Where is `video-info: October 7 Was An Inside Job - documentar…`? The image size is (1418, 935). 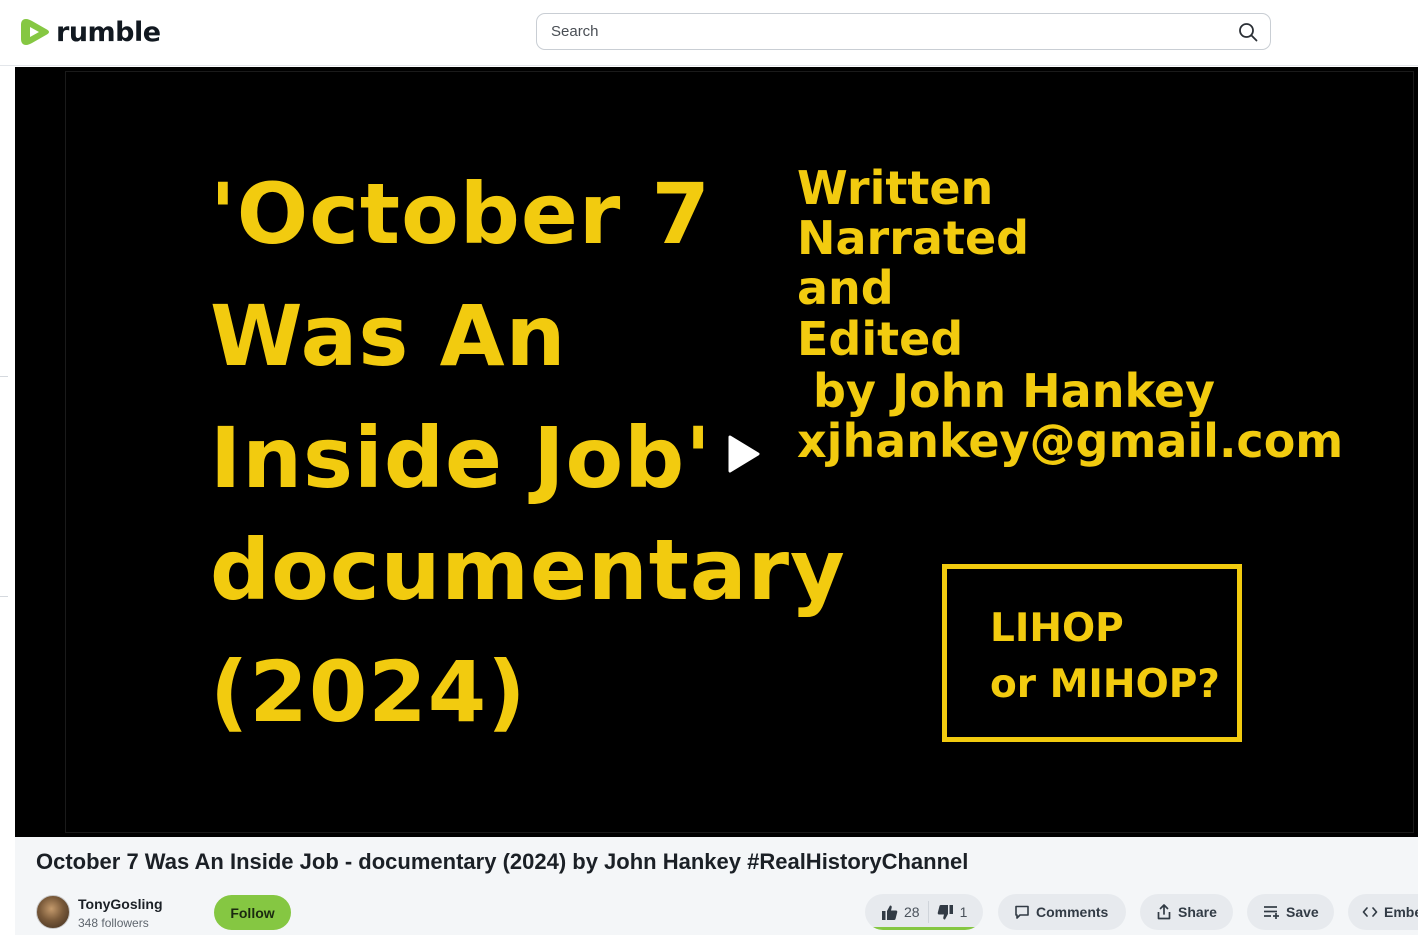
video-info: October 7 Was An Inside Job - documentar… is located at coordinates (716, 886).